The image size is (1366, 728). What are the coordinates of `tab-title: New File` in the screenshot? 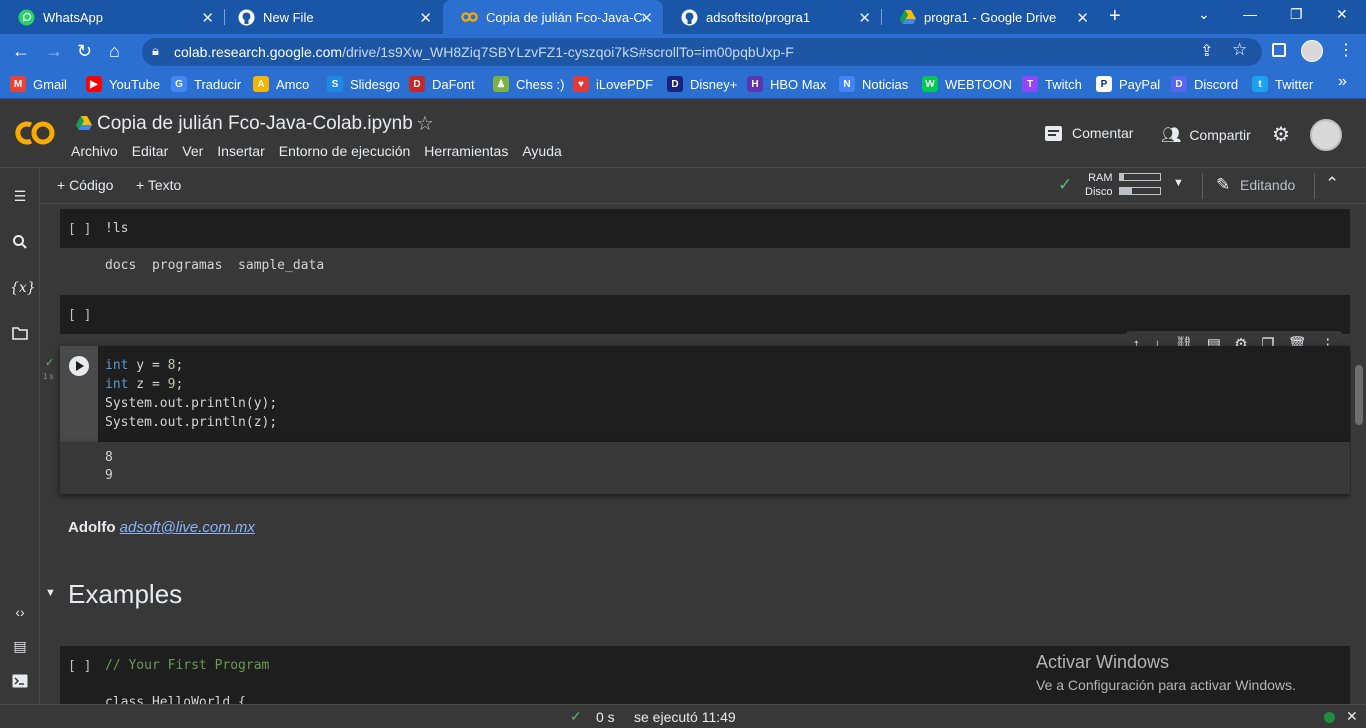 It's located at (288, 17).